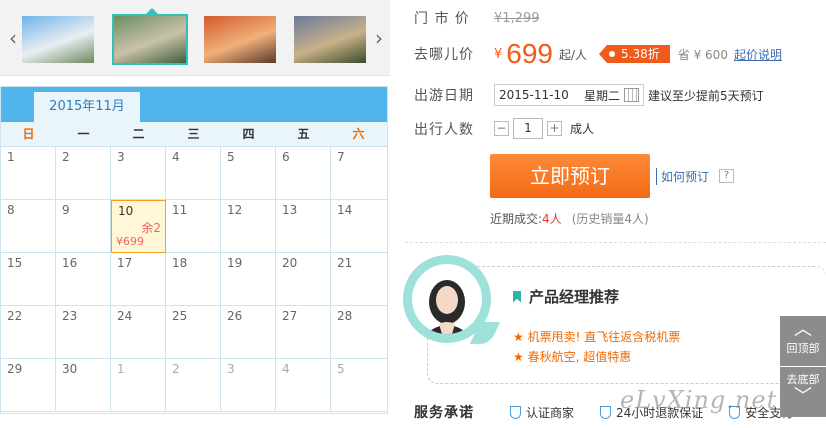 The image size is (826, 428). Describe the element at coordinates (303, 134) in the screenshot. I see `weekday-fri: 五` at that location.